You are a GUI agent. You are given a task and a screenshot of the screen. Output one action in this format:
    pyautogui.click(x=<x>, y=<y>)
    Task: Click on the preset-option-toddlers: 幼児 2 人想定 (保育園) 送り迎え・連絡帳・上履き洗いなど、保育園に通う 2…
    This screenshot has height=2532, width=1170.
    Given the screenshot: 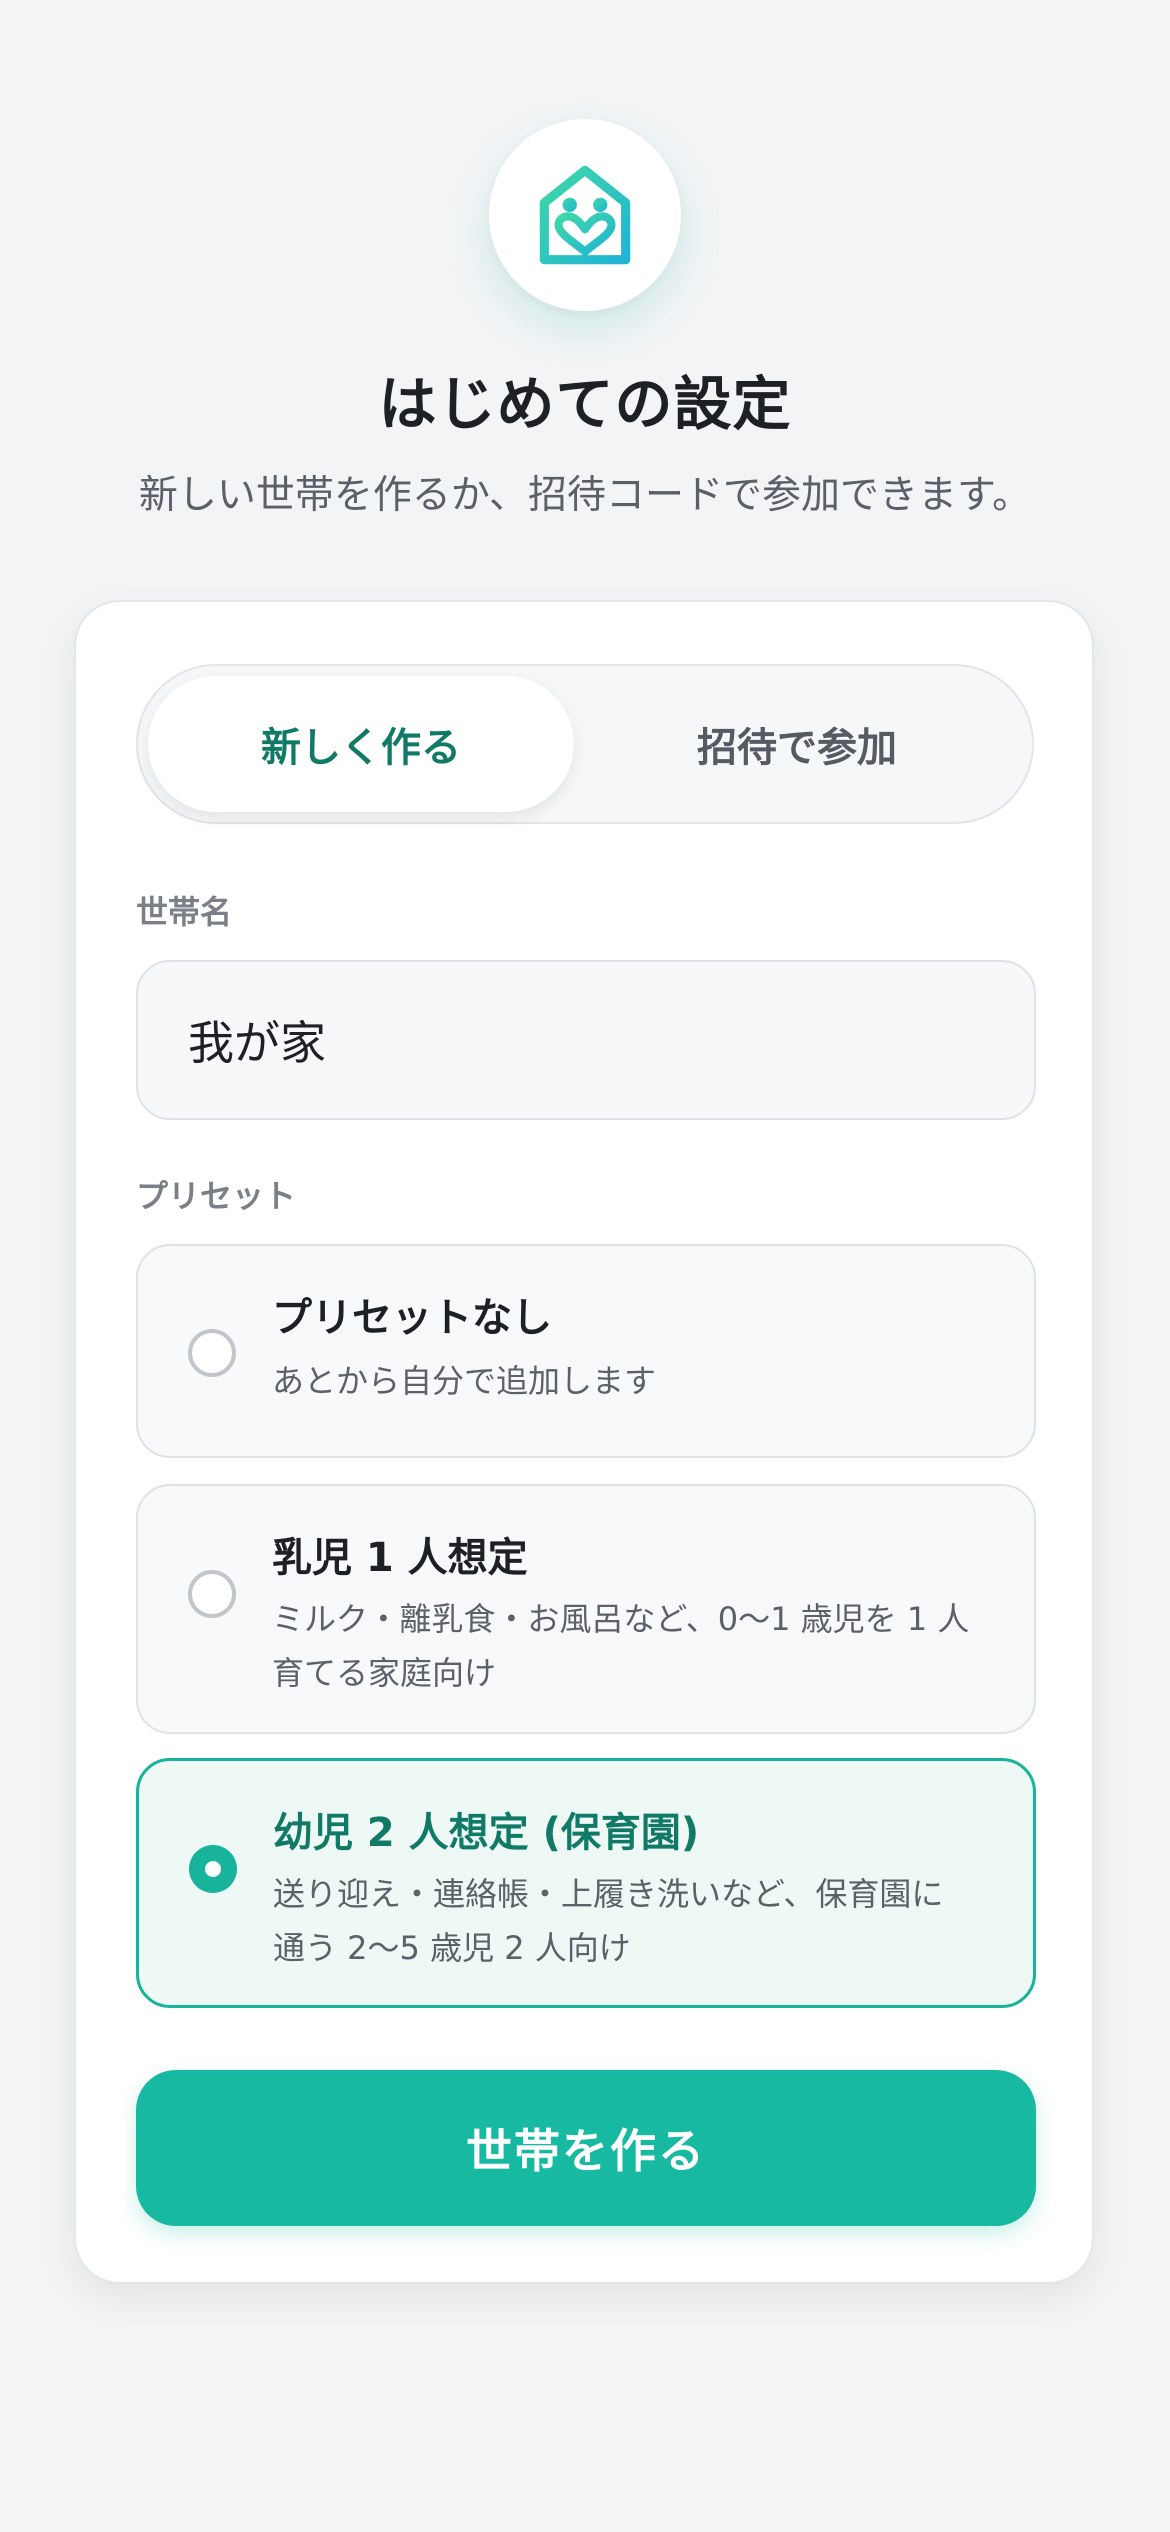 What is the action you would take?
    pyautogui.click(x=586, y=1883)
    